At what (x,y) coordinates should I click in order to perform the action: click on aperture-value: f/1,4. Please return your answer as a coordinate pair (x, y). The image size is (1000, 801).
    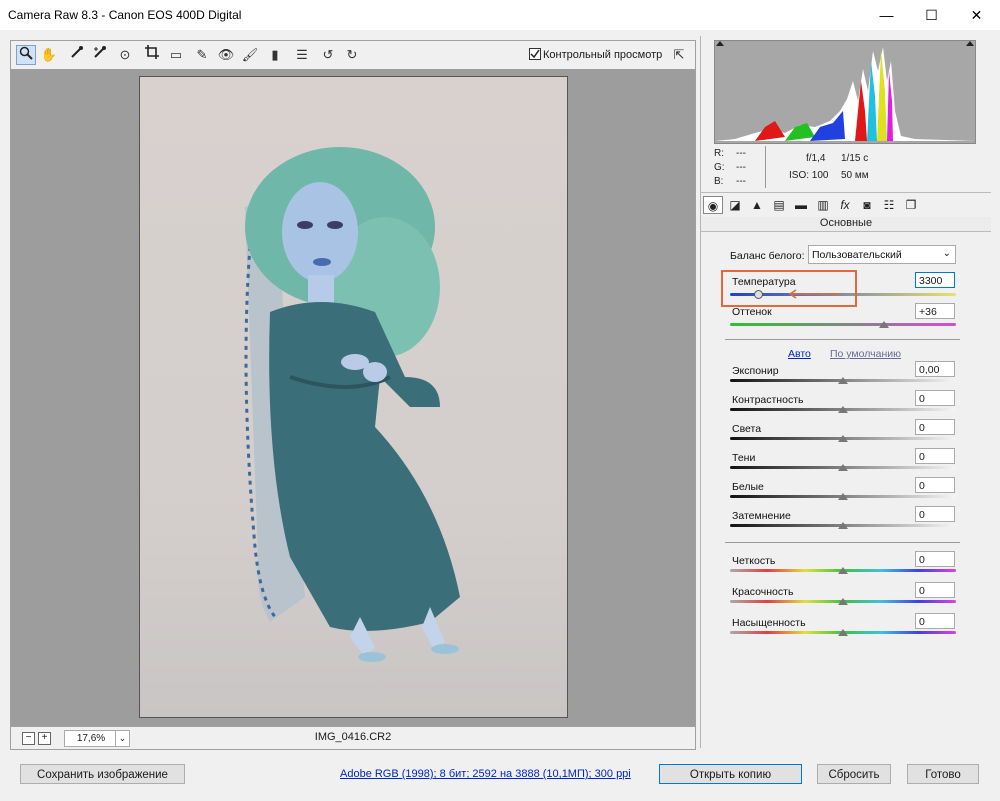
    Looking at the image, I should click on (816, 158).